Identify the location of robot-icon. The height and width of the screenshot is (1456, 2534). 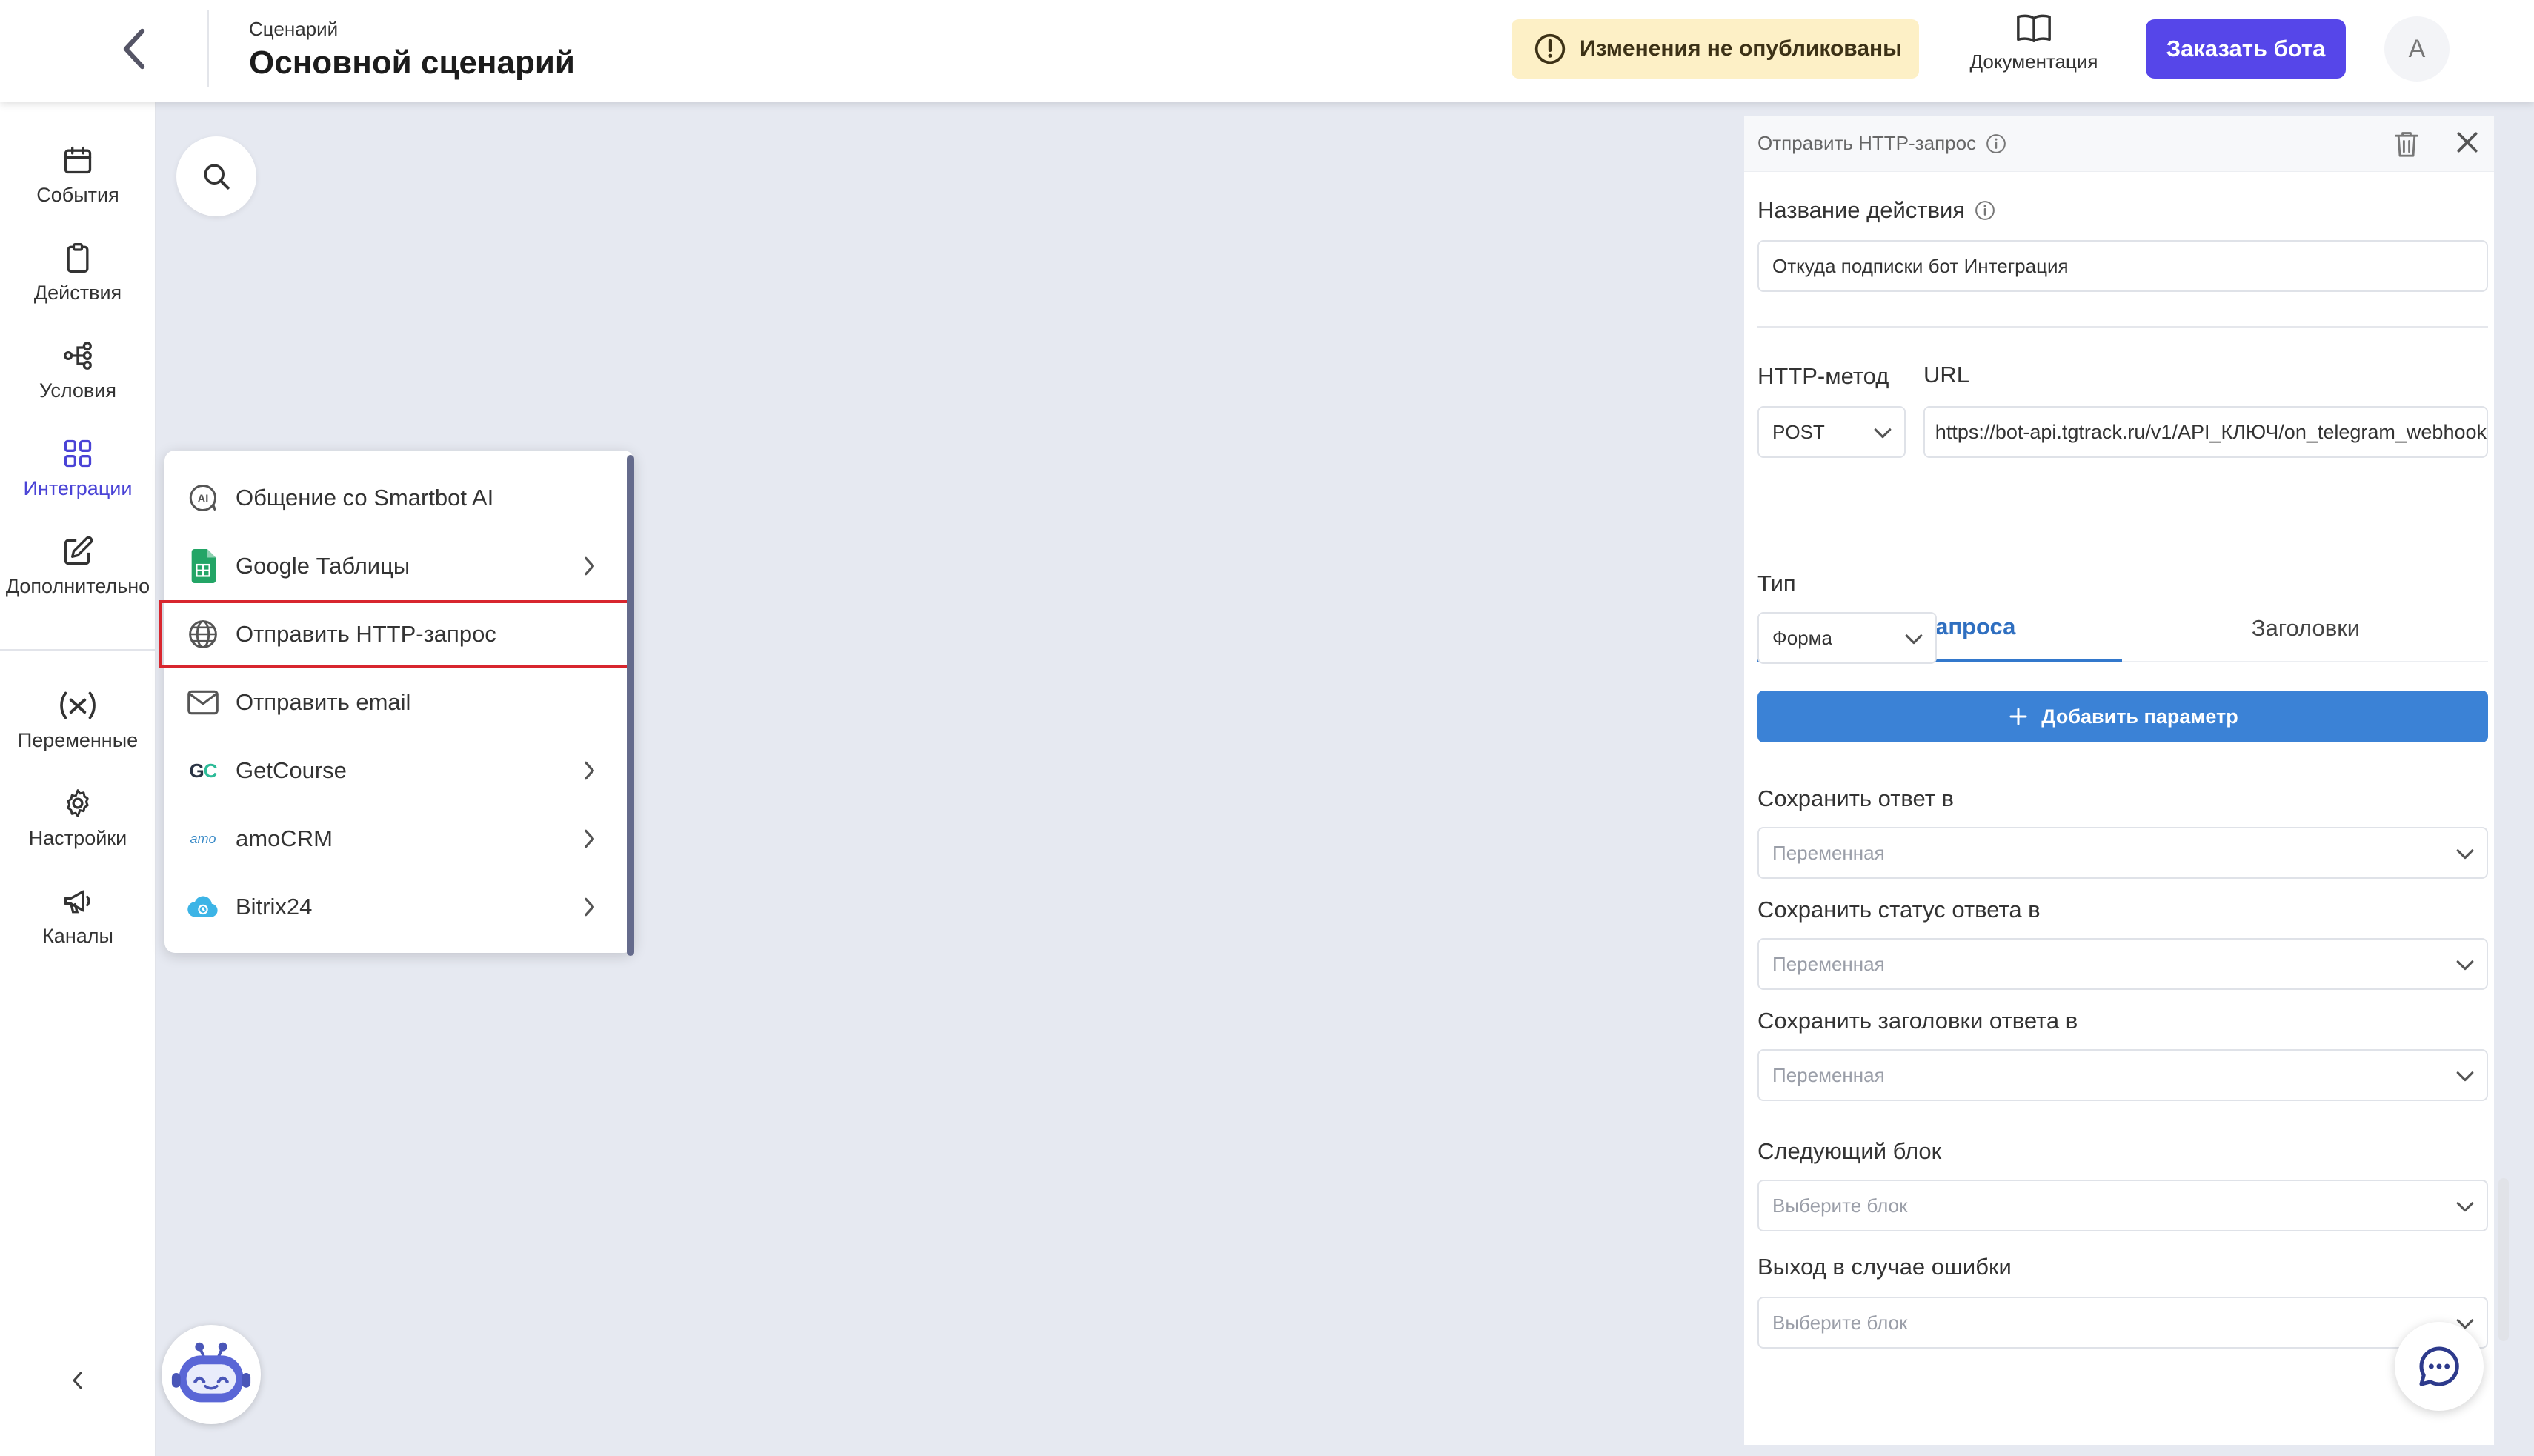
(211, 1372).